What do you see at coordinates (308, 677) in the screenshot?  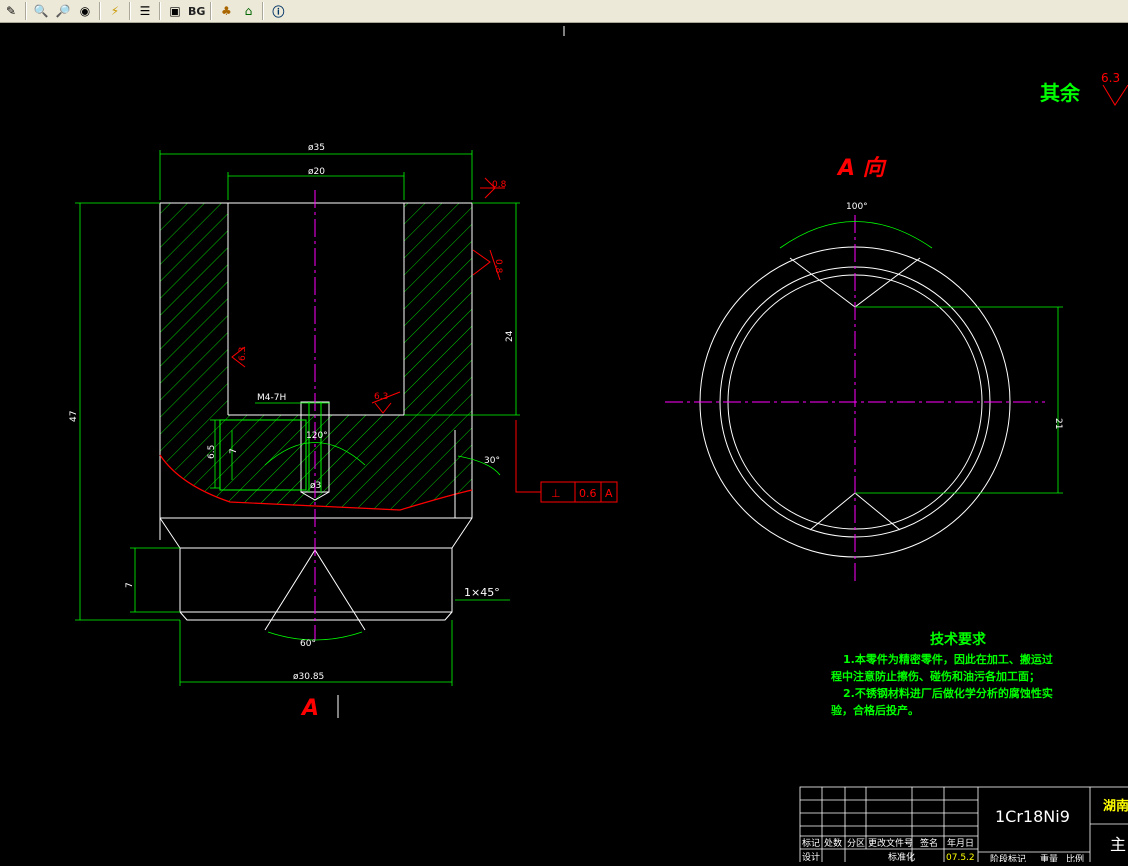 I see `dim-bottom-diameter: ø30.85` at bounding box center [308, 677].